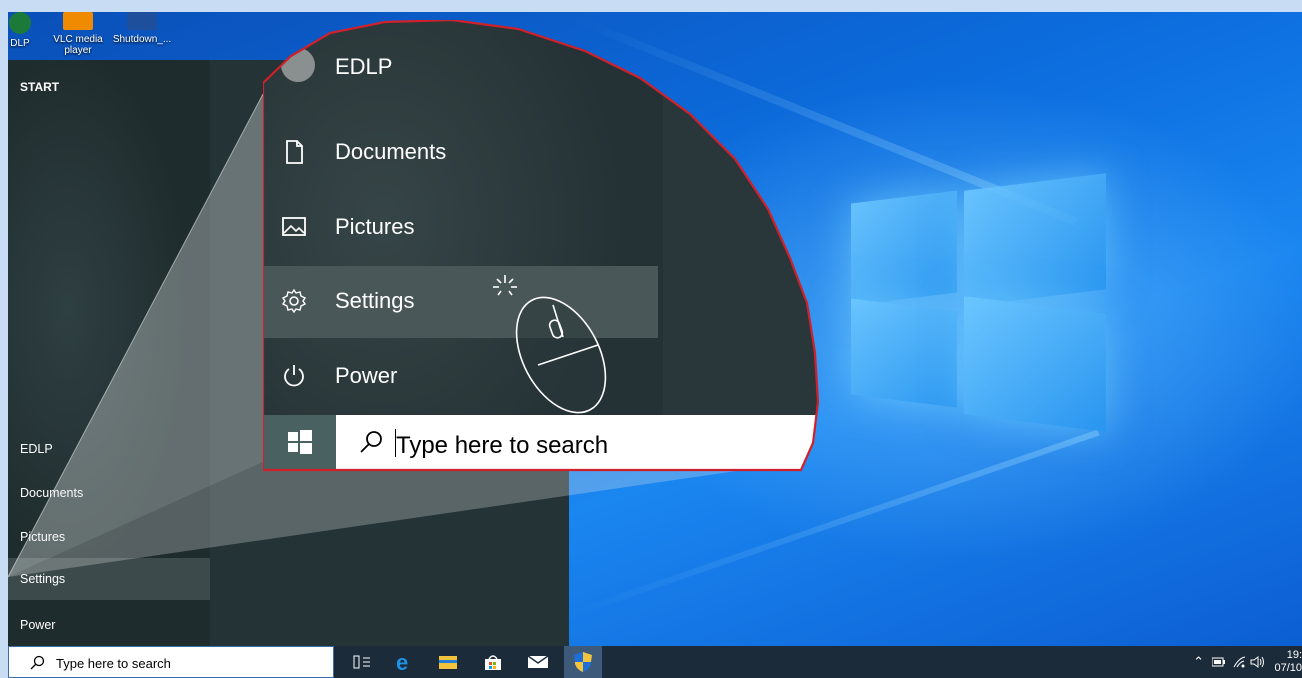 The width and height of the screenshot is (1302, 678). Describe the element at coordinates (113, 663) in the screenshot. I see `taskbar-search-placeholder: Type here to search` at that location.